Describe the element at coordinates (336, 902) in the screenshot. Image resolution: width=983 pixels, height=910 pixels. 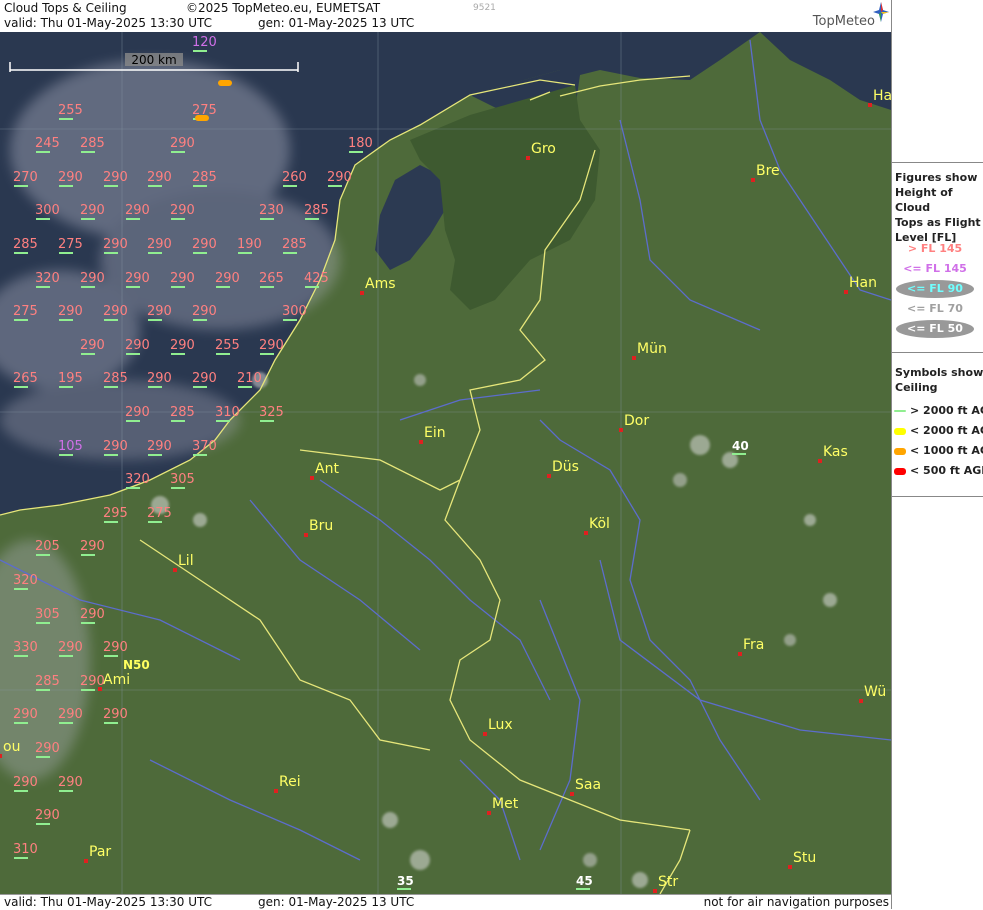
I see `footer-gen-time: gen: 01-May-2025 13 UTC` at that location.